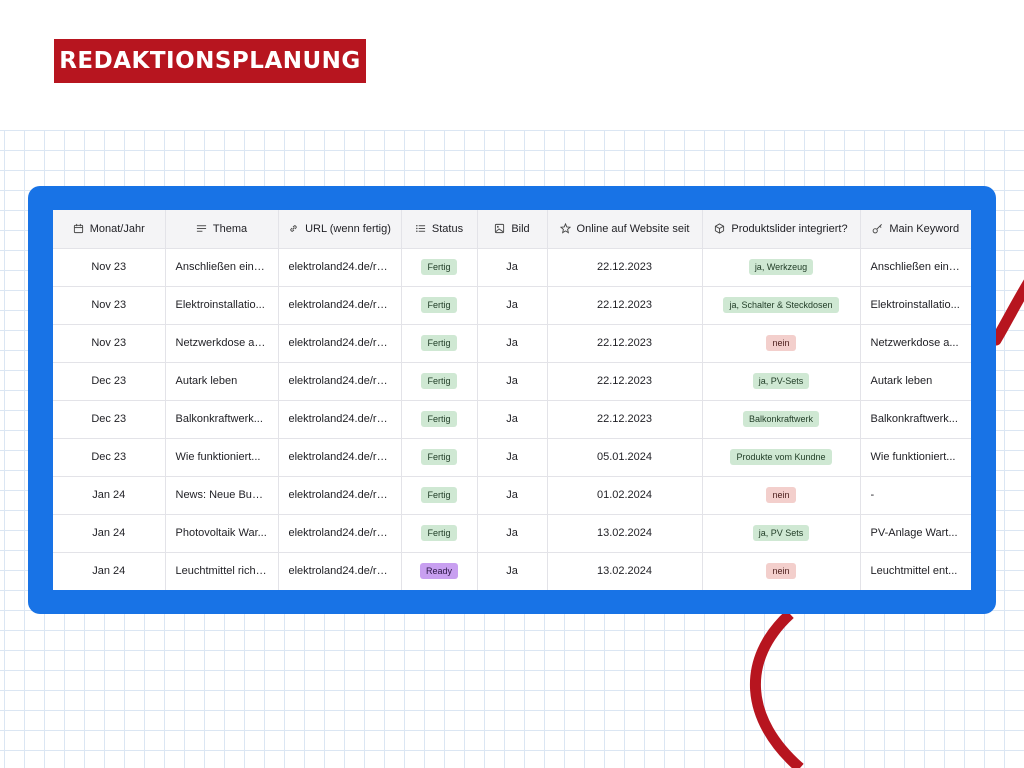  I want to click on cell-slider: ja, Schalter & Steckdosen, so click(781, 305).